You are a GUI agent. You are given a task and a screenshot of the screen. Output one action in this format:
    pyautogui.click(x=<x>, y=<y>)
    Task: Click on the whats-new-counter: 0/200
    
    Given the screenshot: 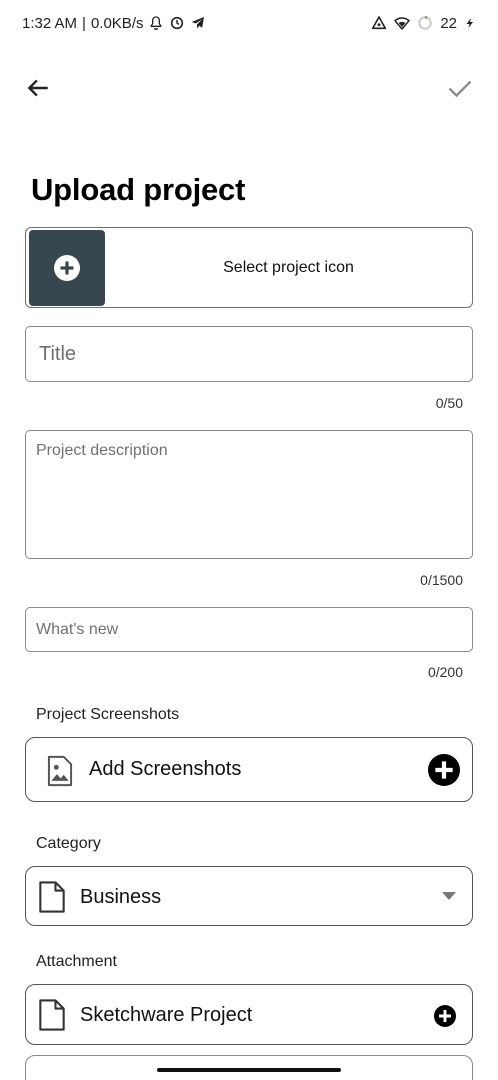 What is the action you would take?
    pyautogui.click(x=445, y=672)
    